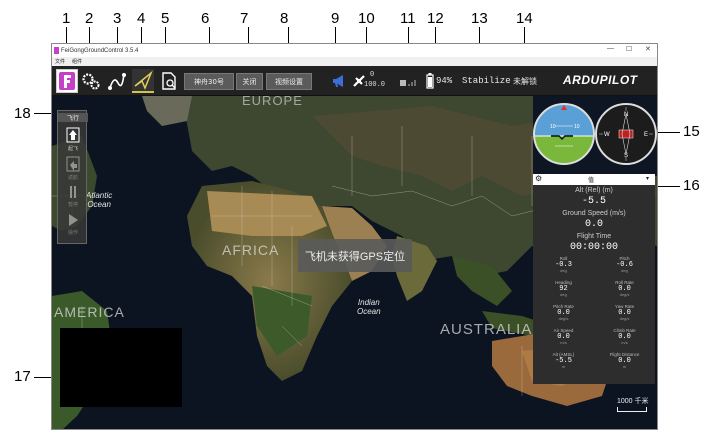 The height and width of the screenshot is (436, 707). What do you see at coordinates (372, 75) in the screenshot?
I see `link-value: 0` at bounding box center [372, 75].